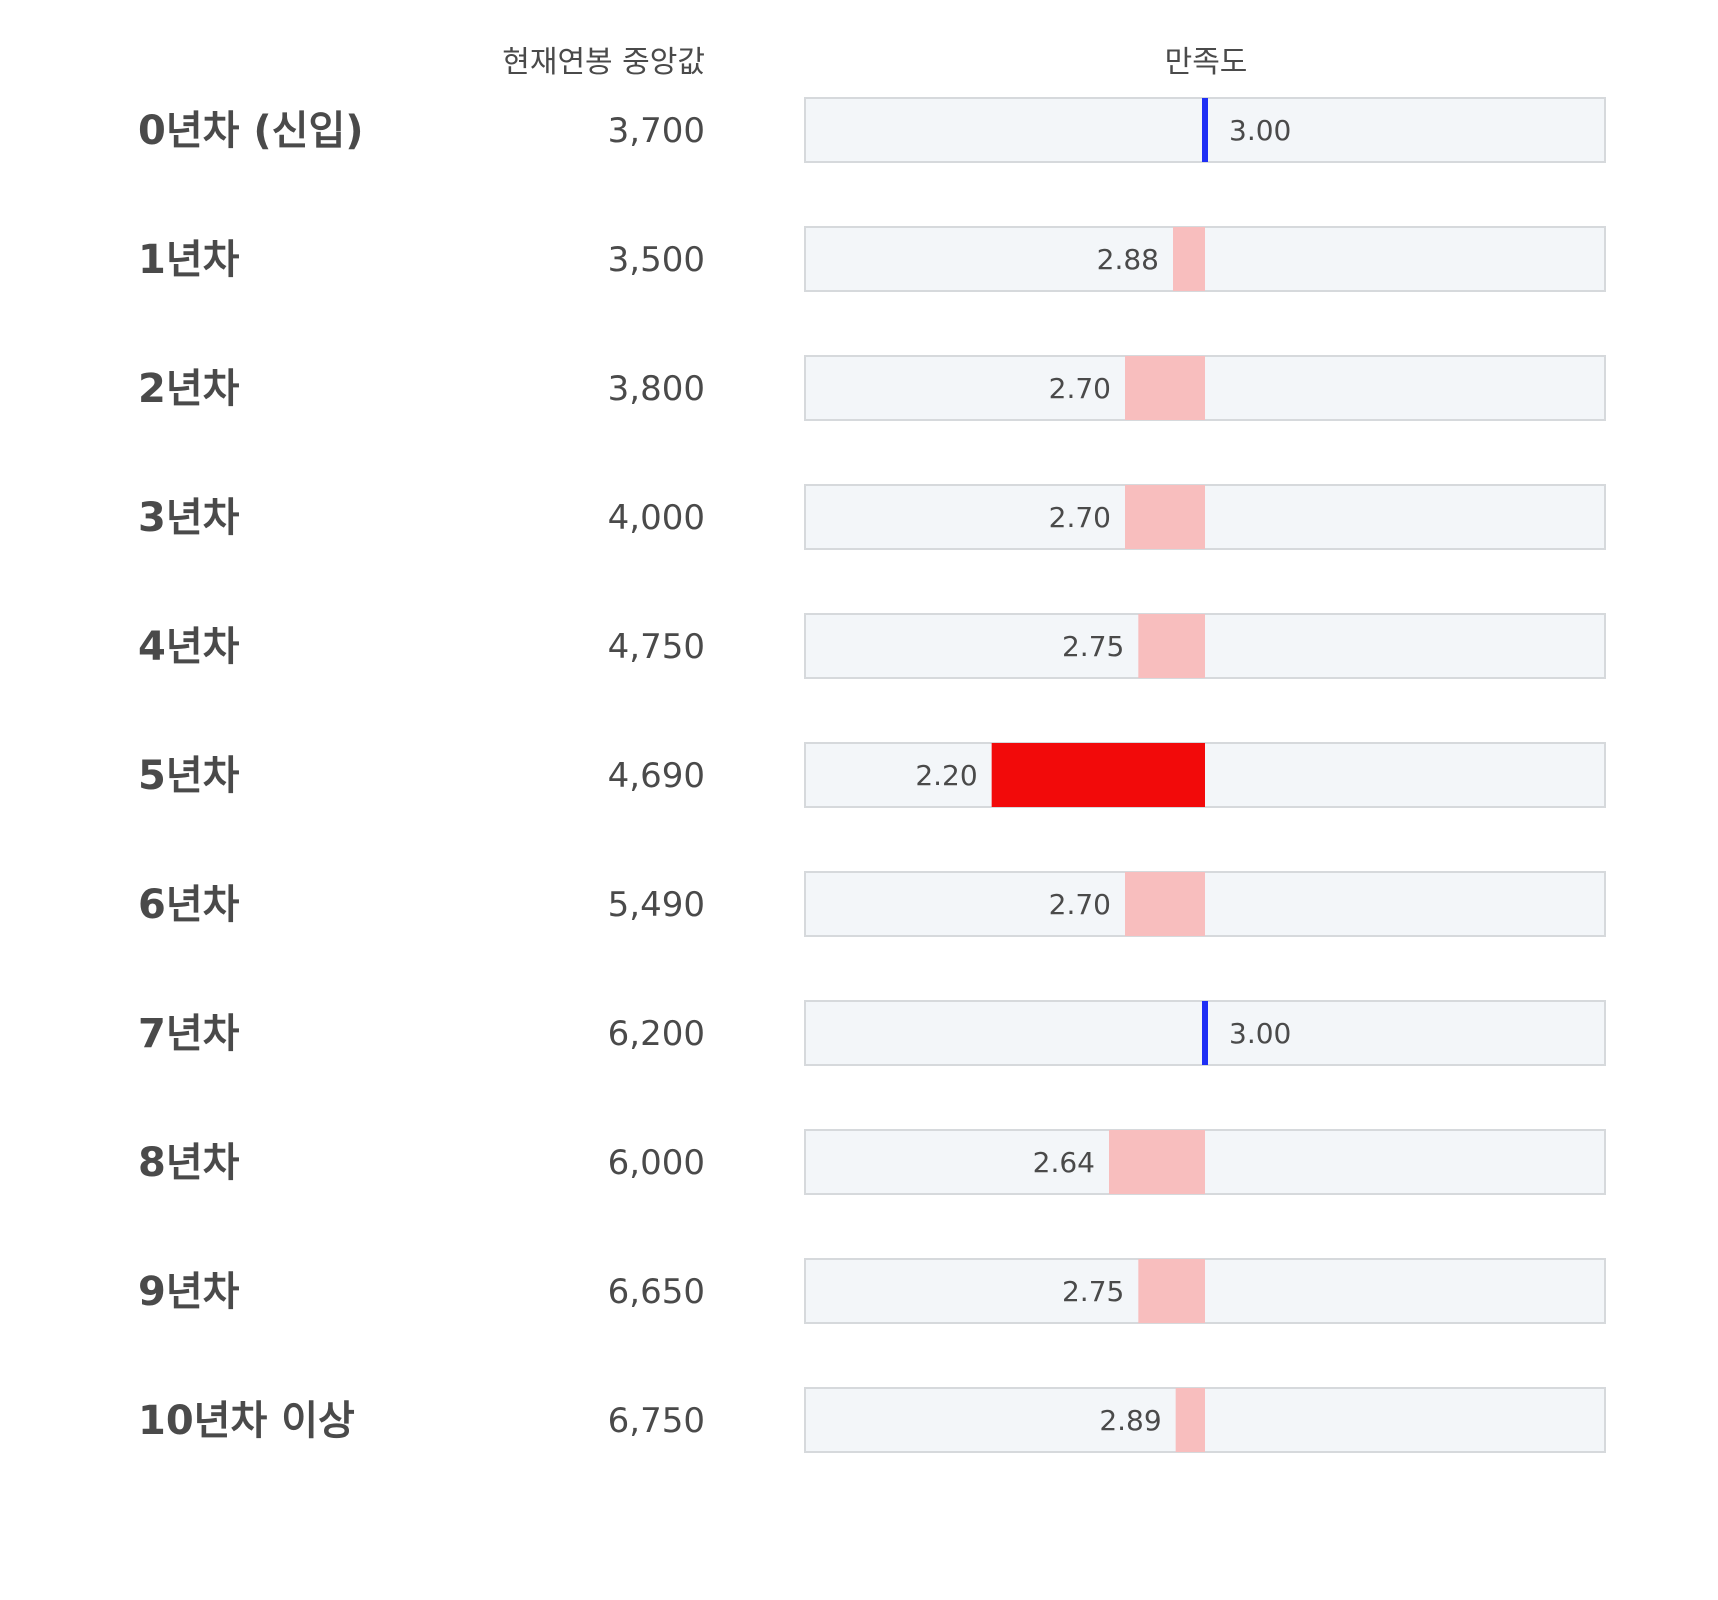  What do you see at coordinates (189, 389) in the screenshot?
I see `row-label: 2년차` at bounding box center [189, 389].